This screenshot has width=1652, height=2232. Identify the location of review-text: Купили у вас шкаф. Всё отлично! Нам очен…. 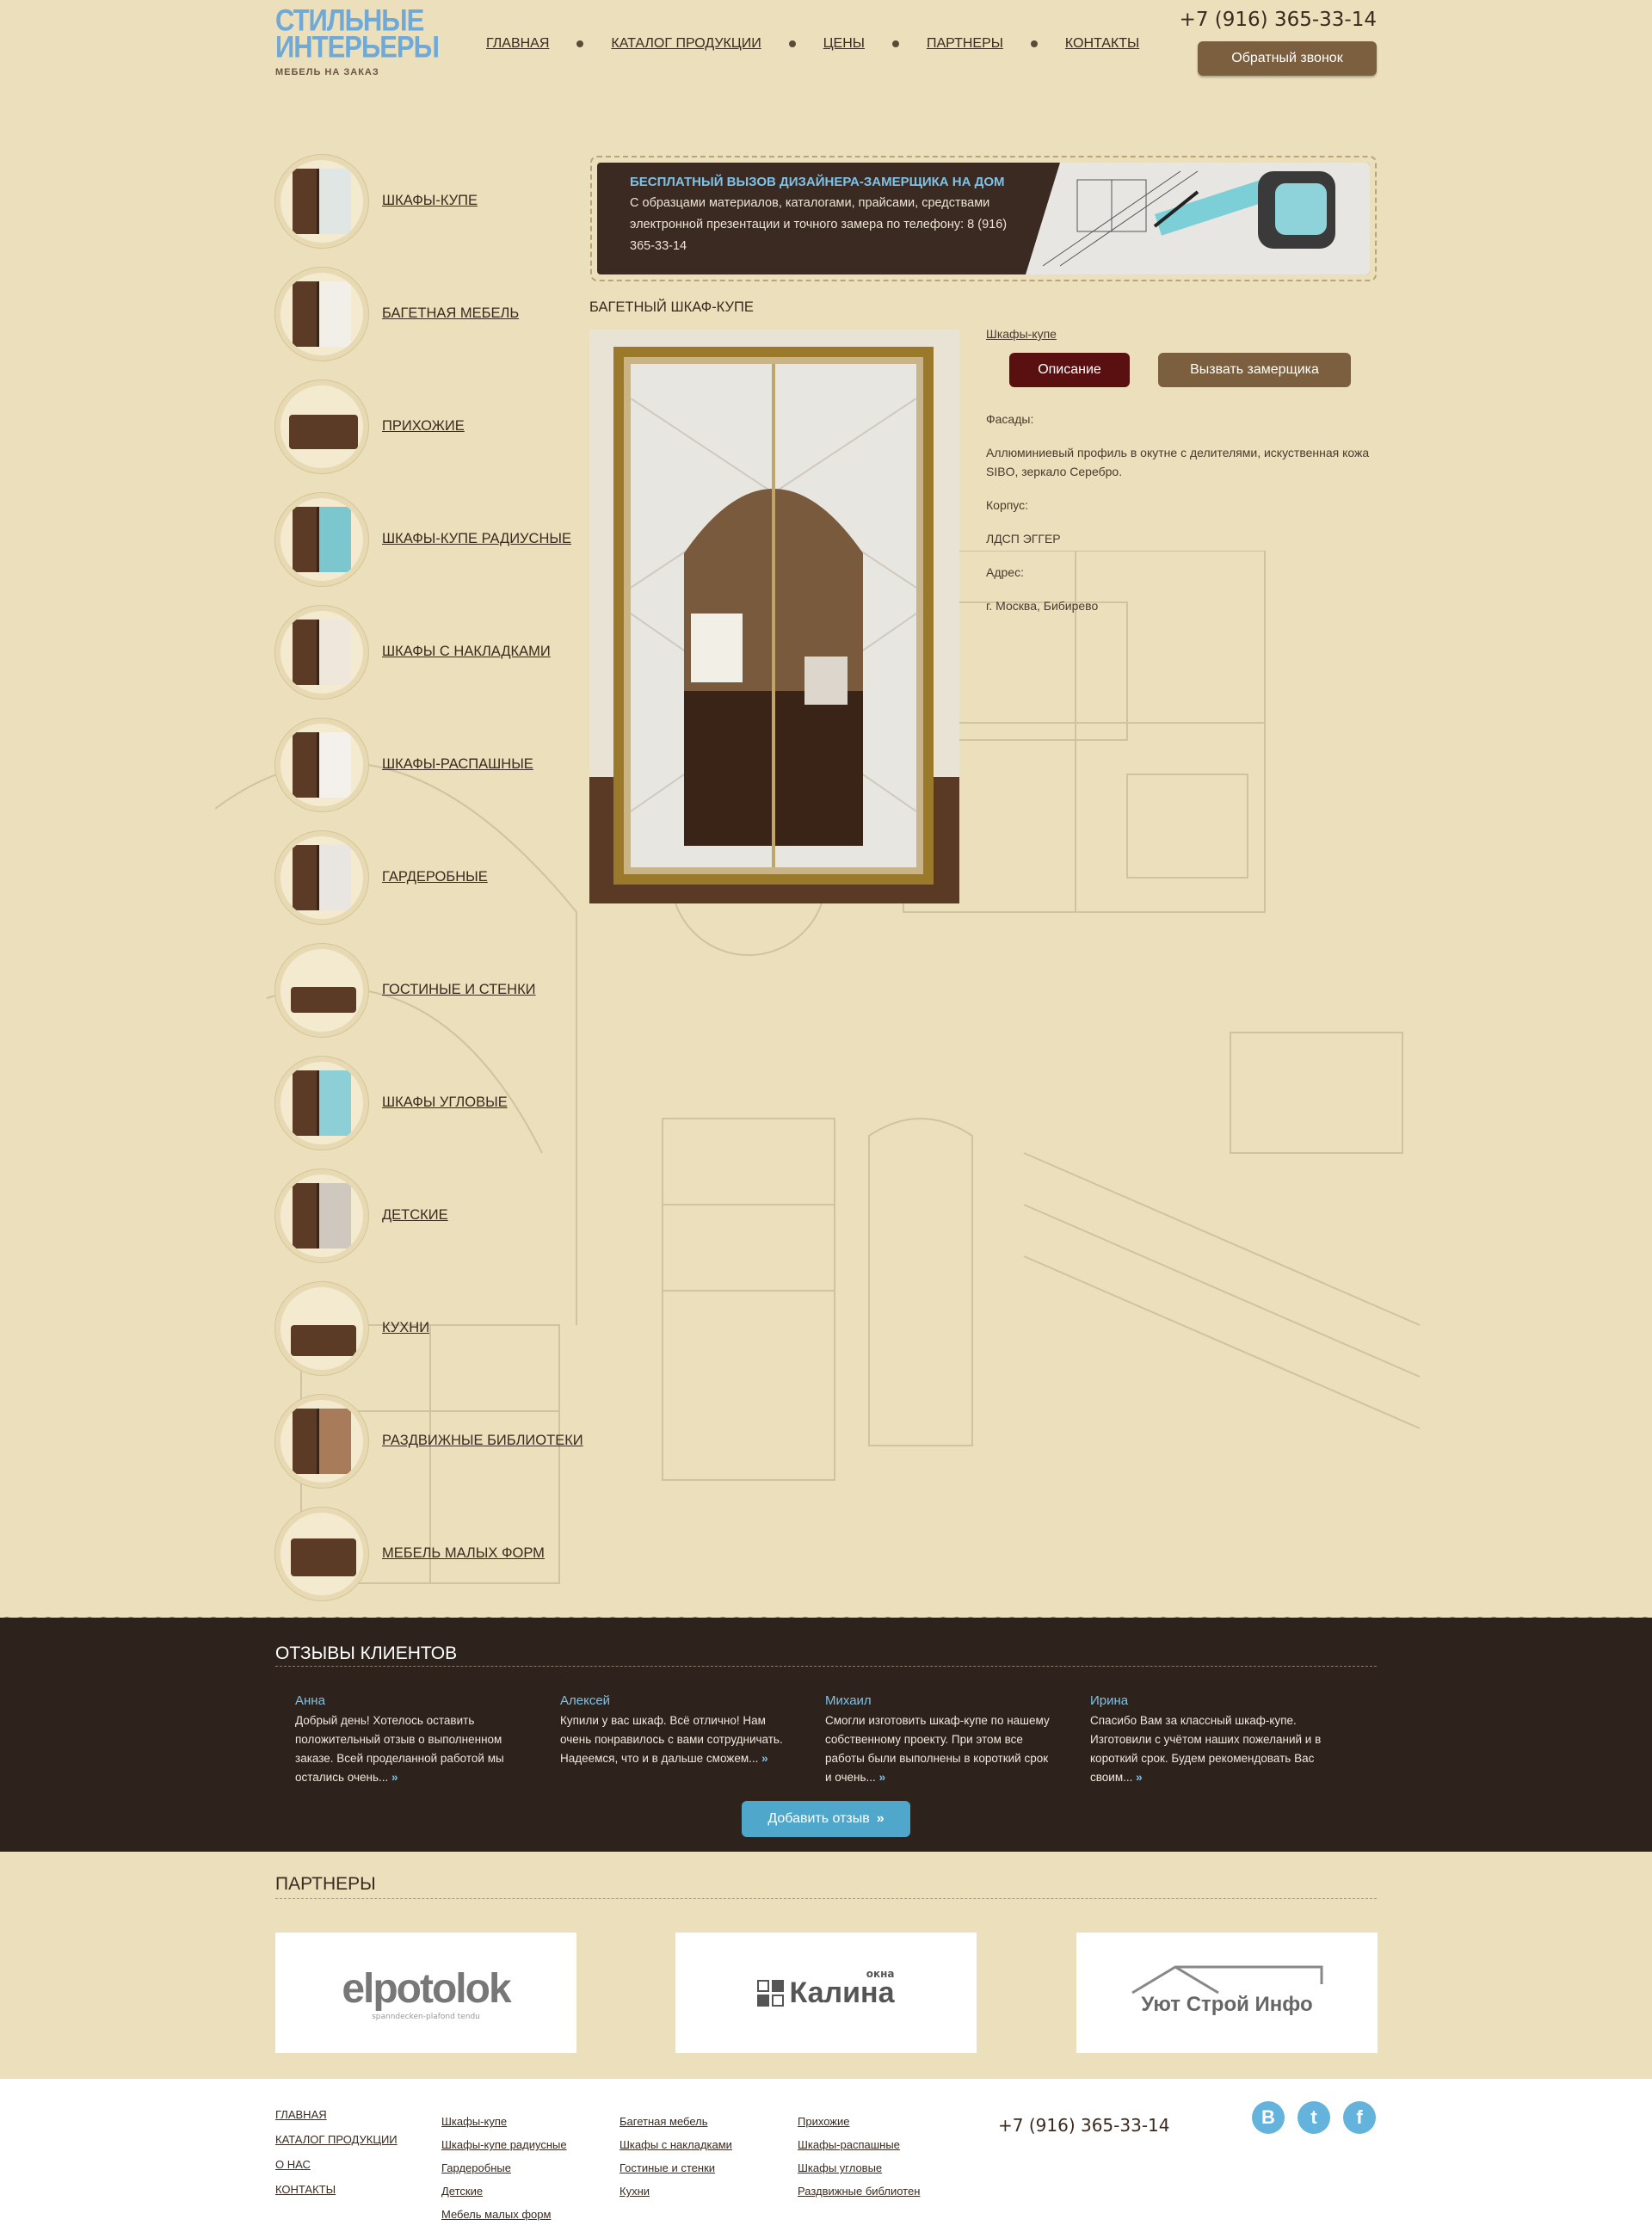
(671, 1740).